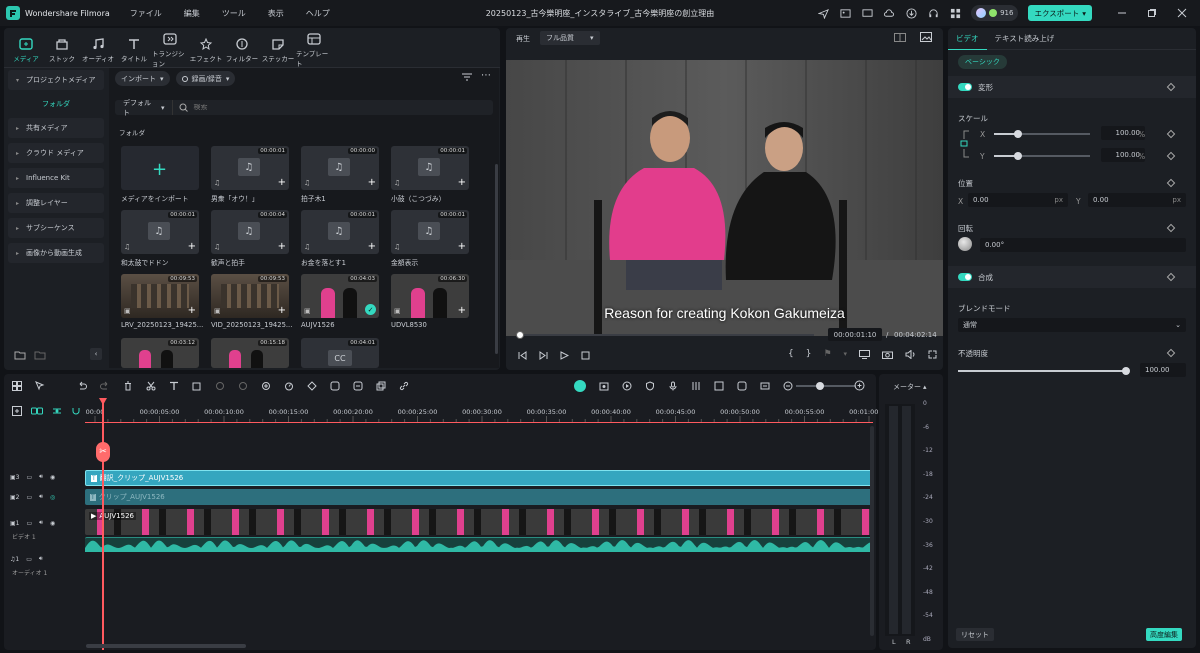 This screenshot has width=1200, height=653. What do you see at coordinates (192, 13) in the screenshot?
I see `menu-edit: 編集` at bounding box center [192, 13].